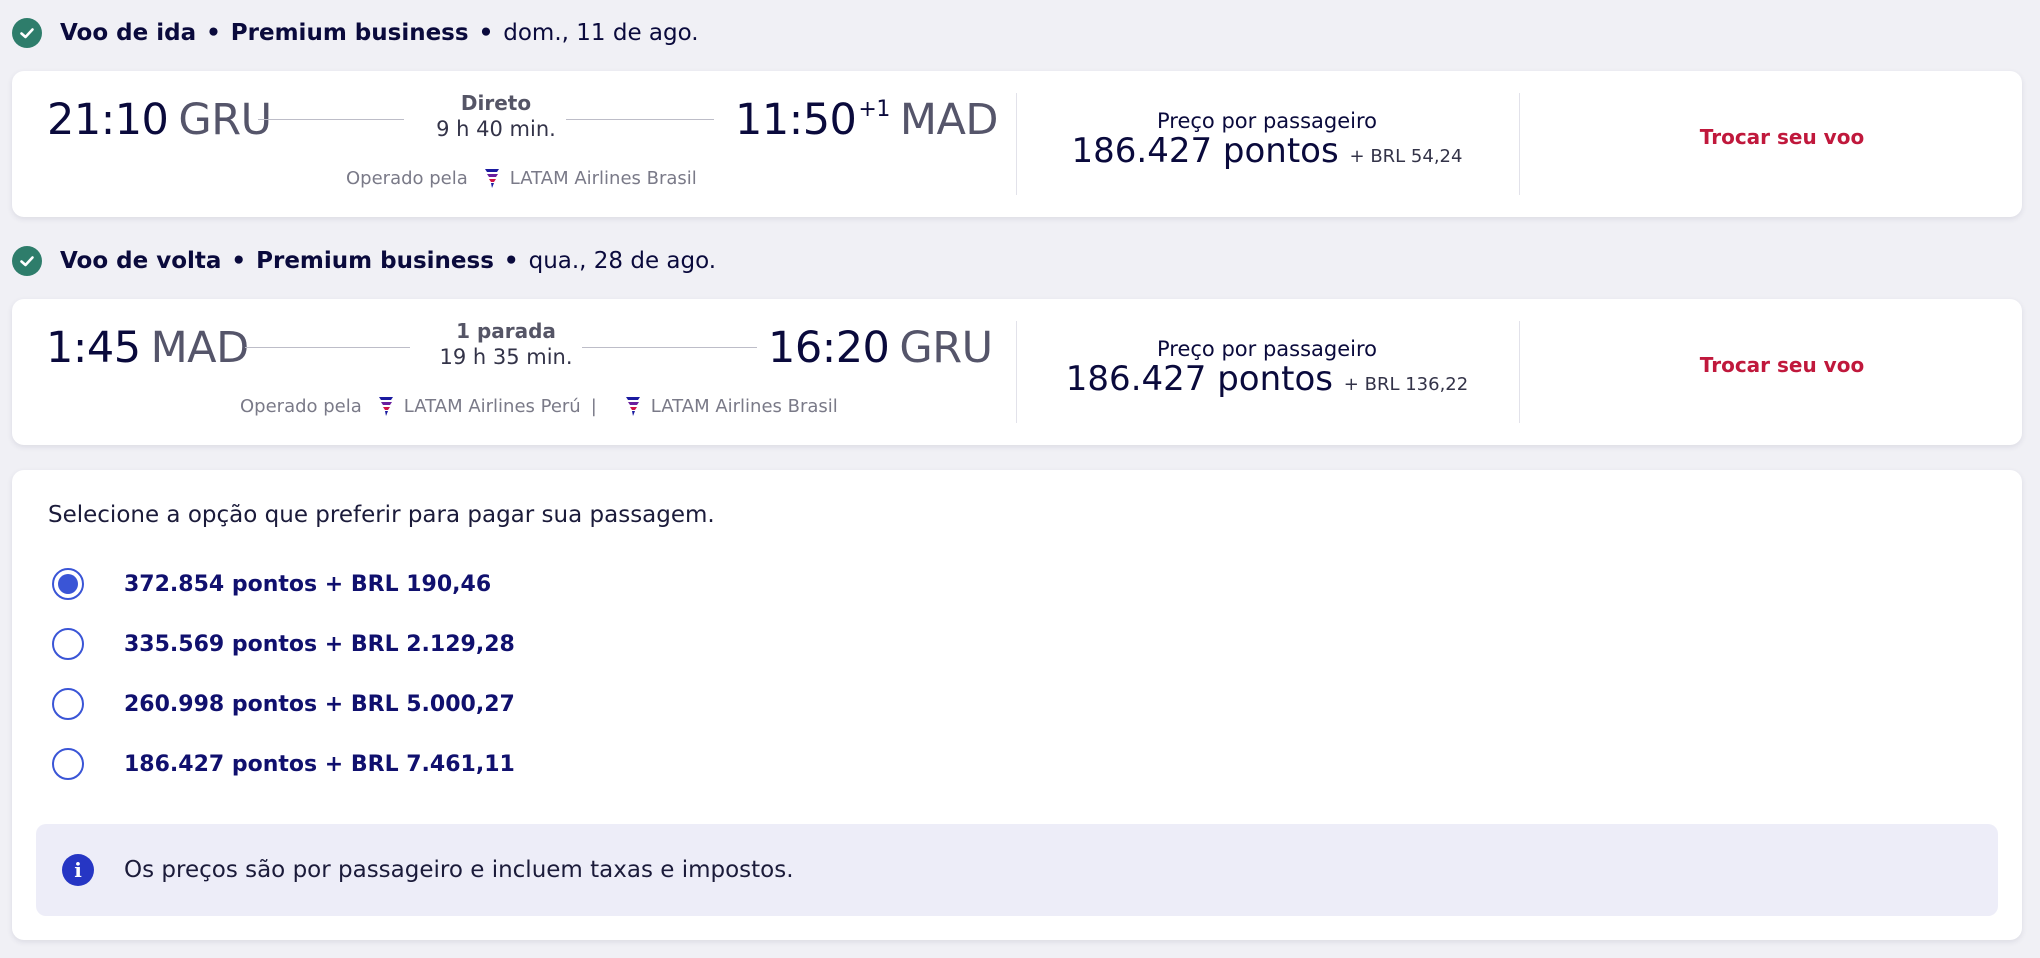 Image resolution: width=2040 pixels, height=958 pixels. Describe the element at coordinates (496, 116) in the screenshot. I see `outbound-route-info: Direto 9 h 40 min.` at that location.